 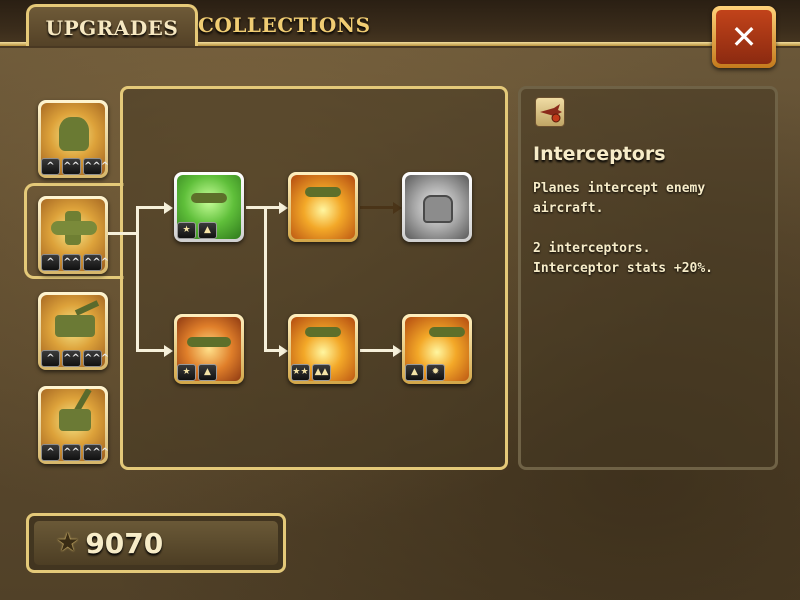 What do you see at coordinates (311, 372) in the screenshot?
I see `node-badges: ★★ ▲▲` at bounding box center [311, 372].